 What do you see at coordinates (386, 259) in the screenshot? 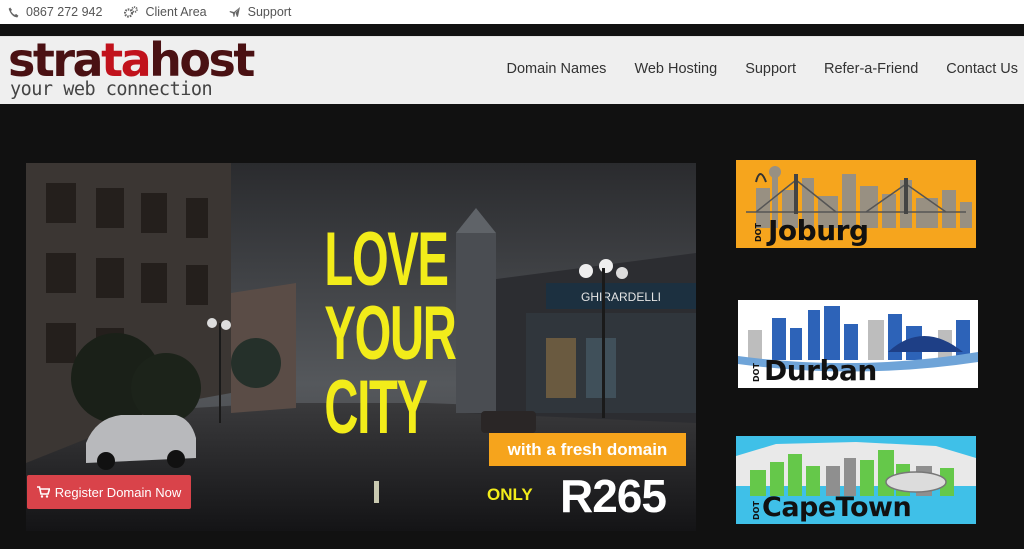
I see `headline-line-1: LOVE` at bounding box center [386, 259].